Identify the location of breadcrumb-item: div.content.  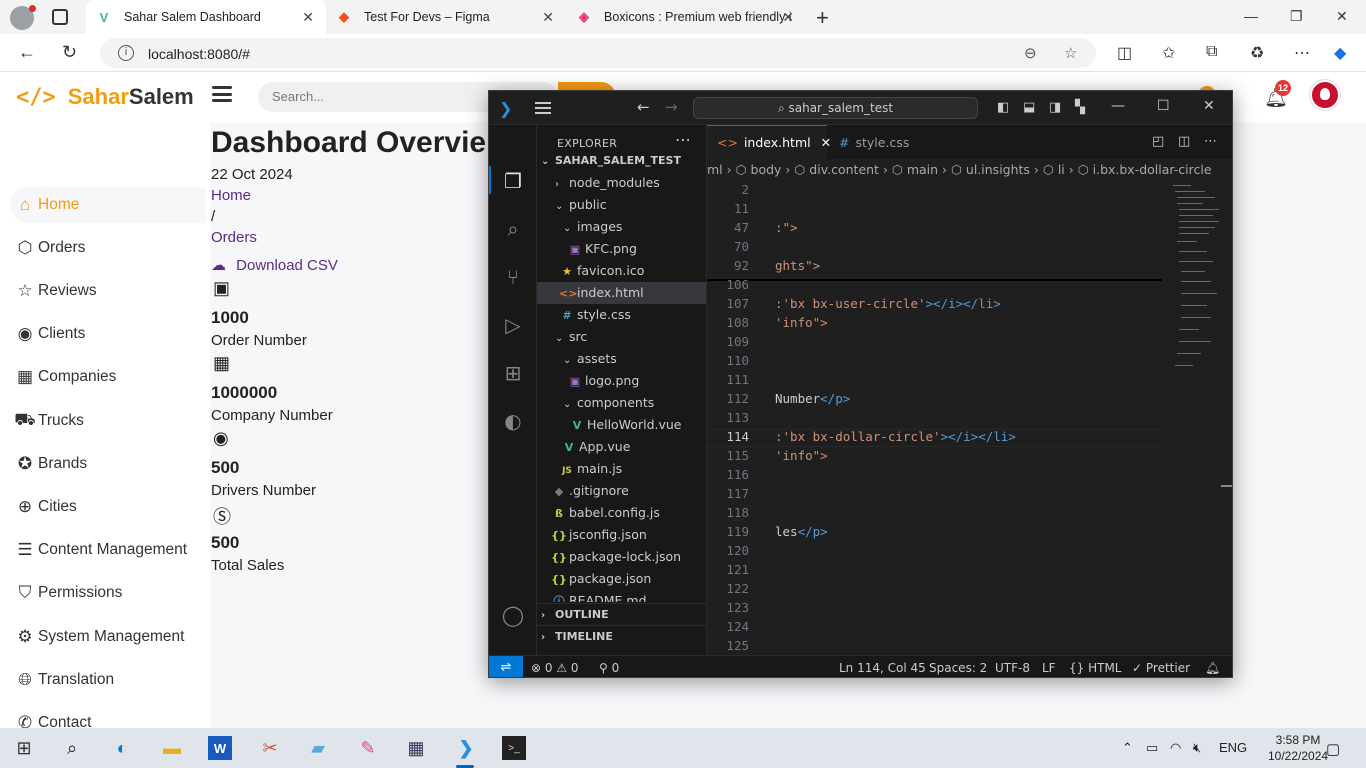
(844, 169).